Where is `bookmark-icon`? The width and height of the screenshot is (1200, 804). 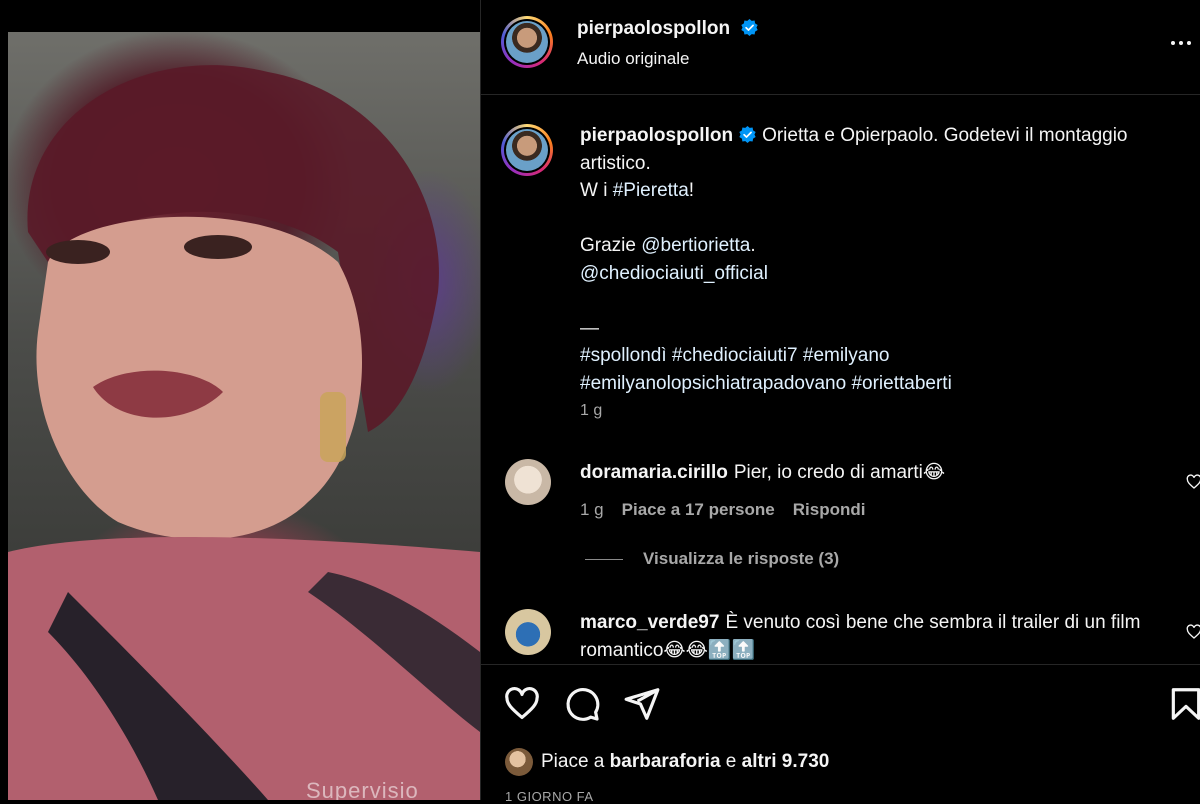
bookmark-icon is located at coordinates (1183, 704).